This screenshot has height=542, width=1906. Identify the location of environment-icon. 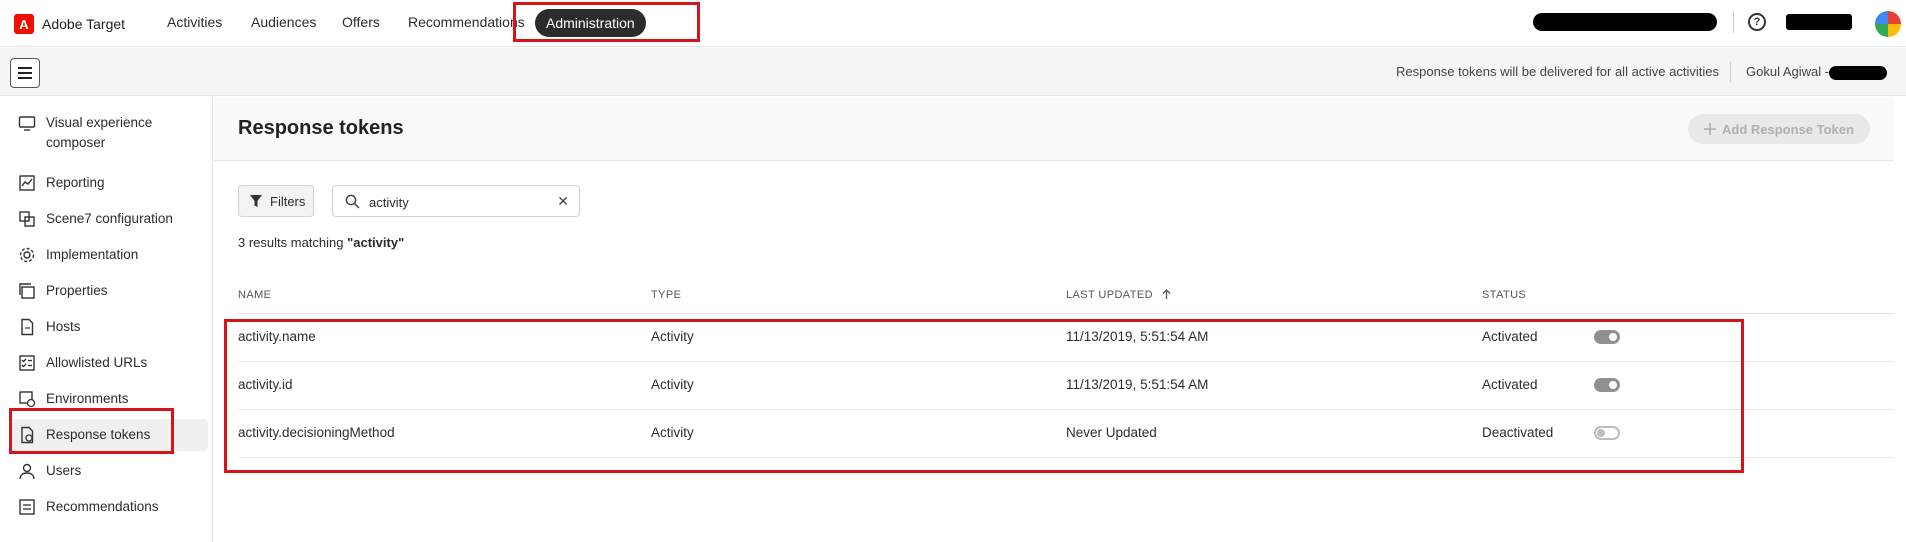
(27, 399).